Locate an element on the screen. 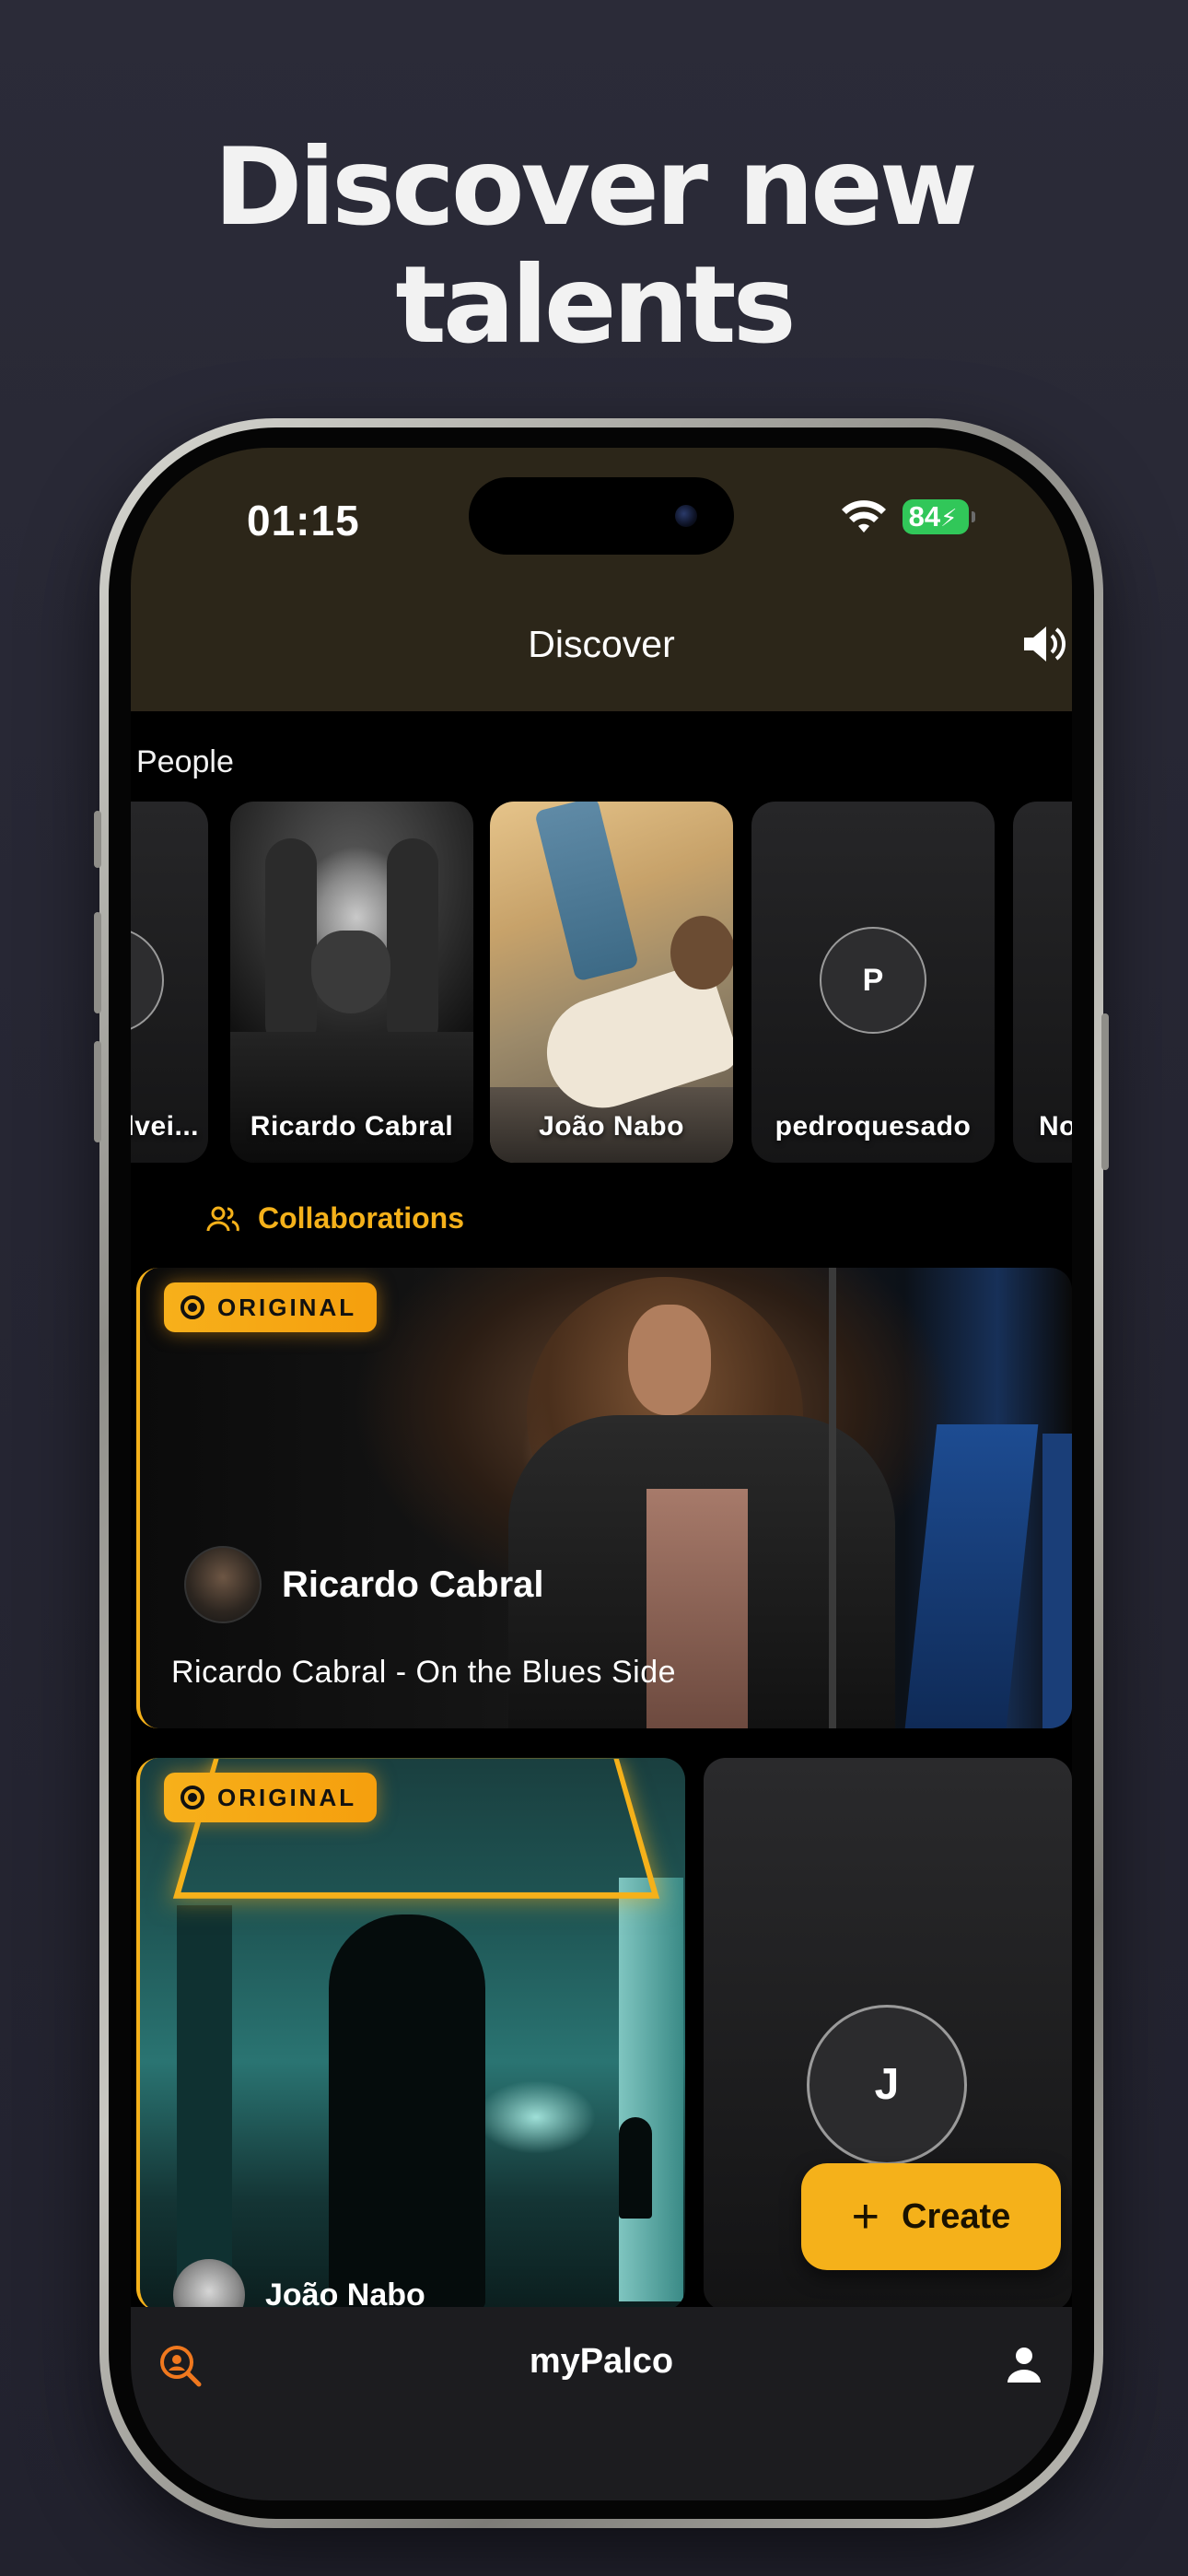 The height and width of the screenshot is (2576, 1188). nav-title: Discover is located at coordinates (601, 644).